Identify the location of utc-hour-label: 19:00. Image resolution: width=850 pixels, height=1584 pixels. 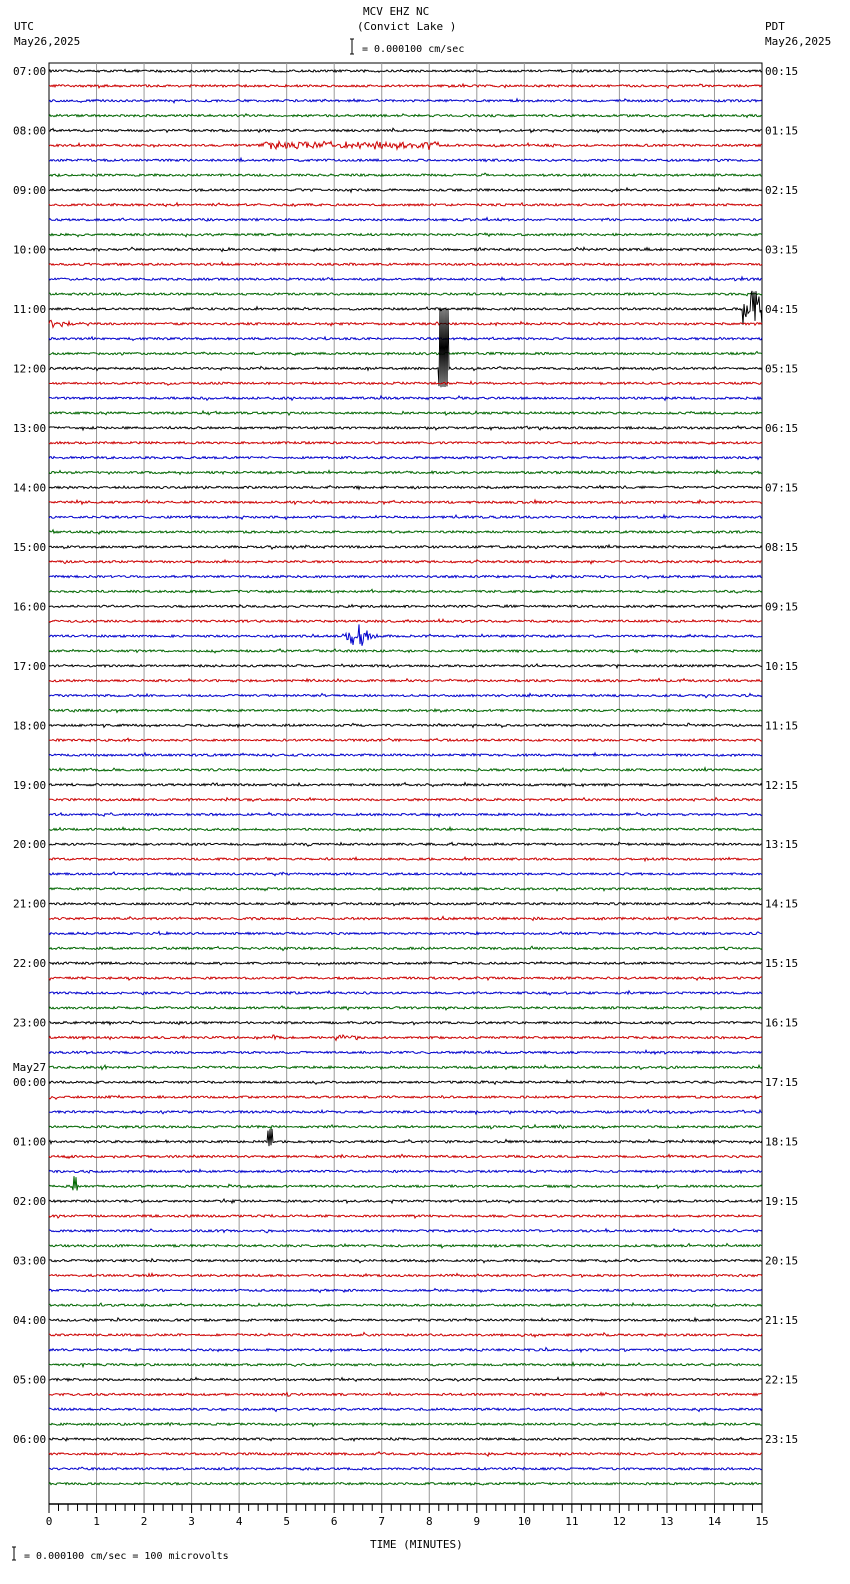
(29, 785).